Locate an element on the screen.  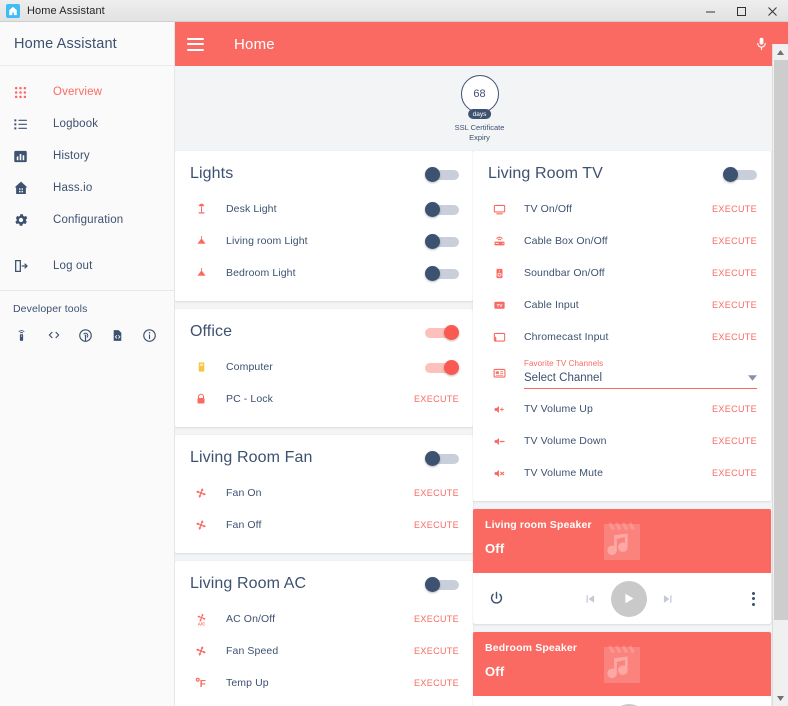
scroll-down-arrow is located at coordinates (780, 698).